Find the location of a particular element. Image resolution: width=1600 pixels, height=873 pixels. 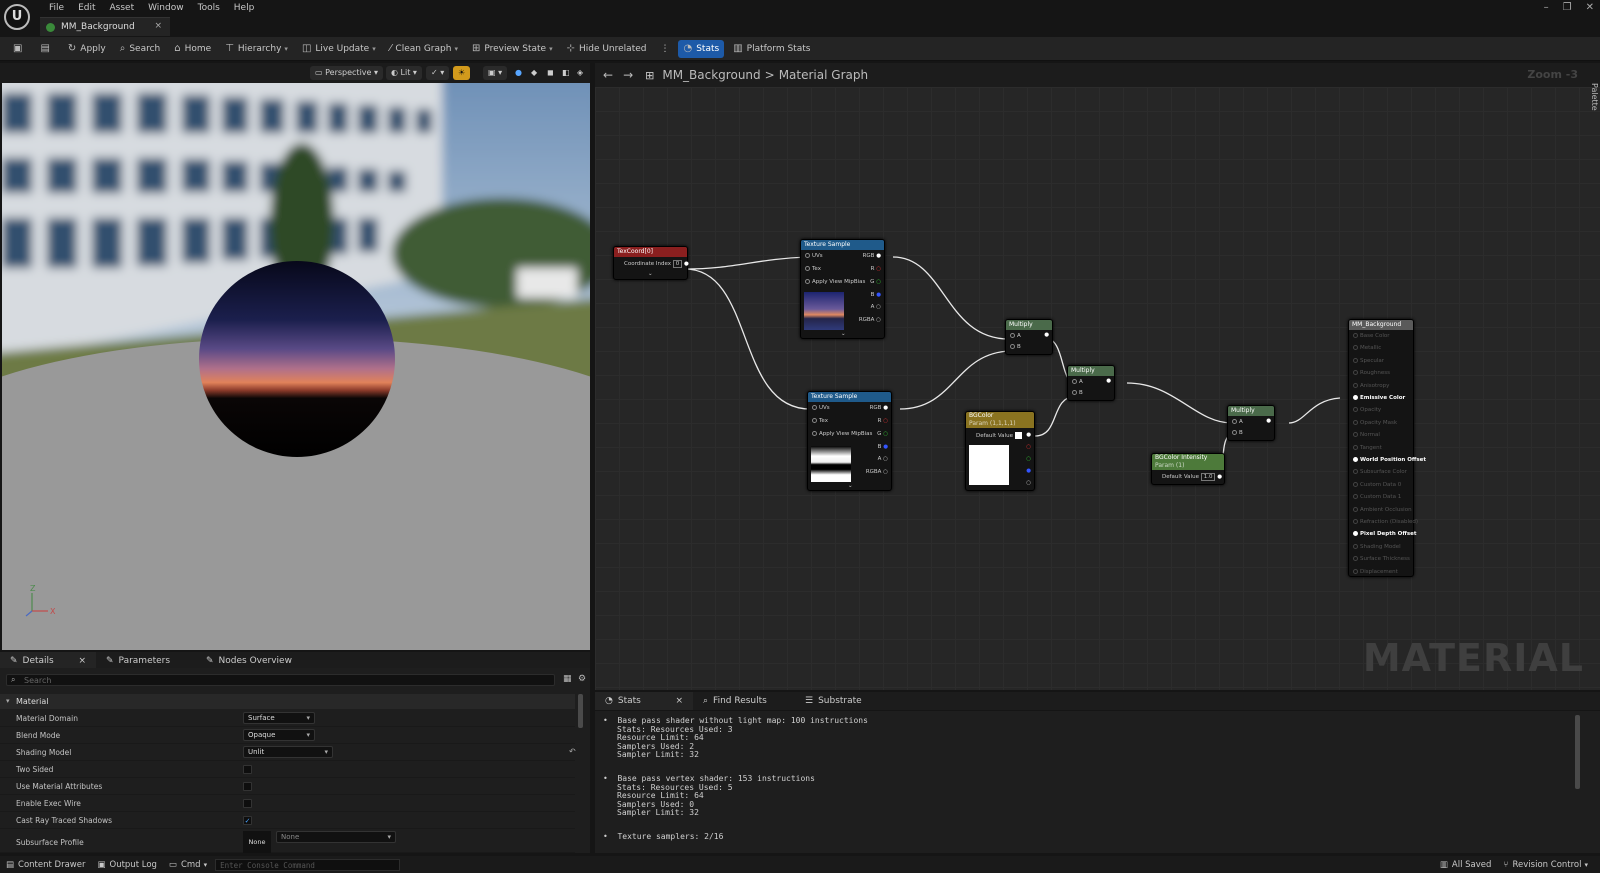

multiply-2-a-pin: A is located at coordinates (1076, 382).